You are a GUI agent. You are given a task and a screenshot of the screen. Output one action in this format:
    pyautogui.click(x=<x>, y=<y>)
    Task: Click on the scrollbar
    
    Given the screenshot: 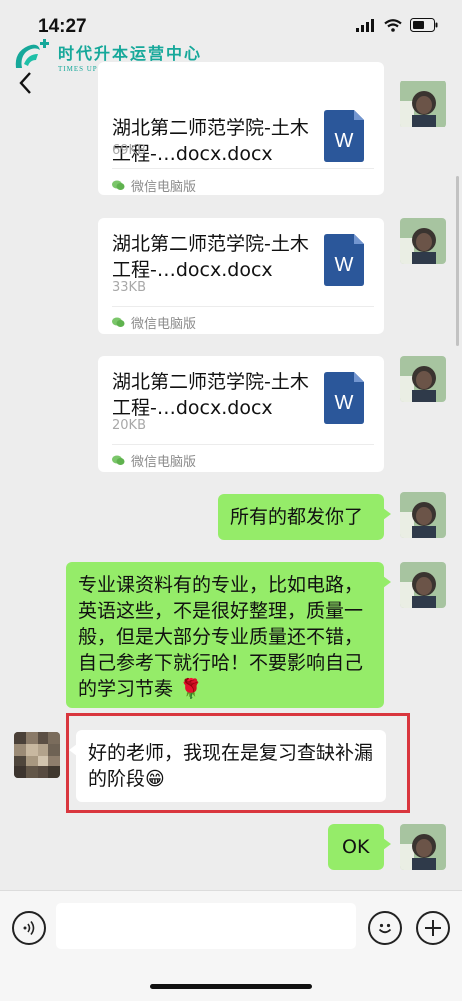 What is the action you would take?
    pyautogui.click(x=457, y=261)
    